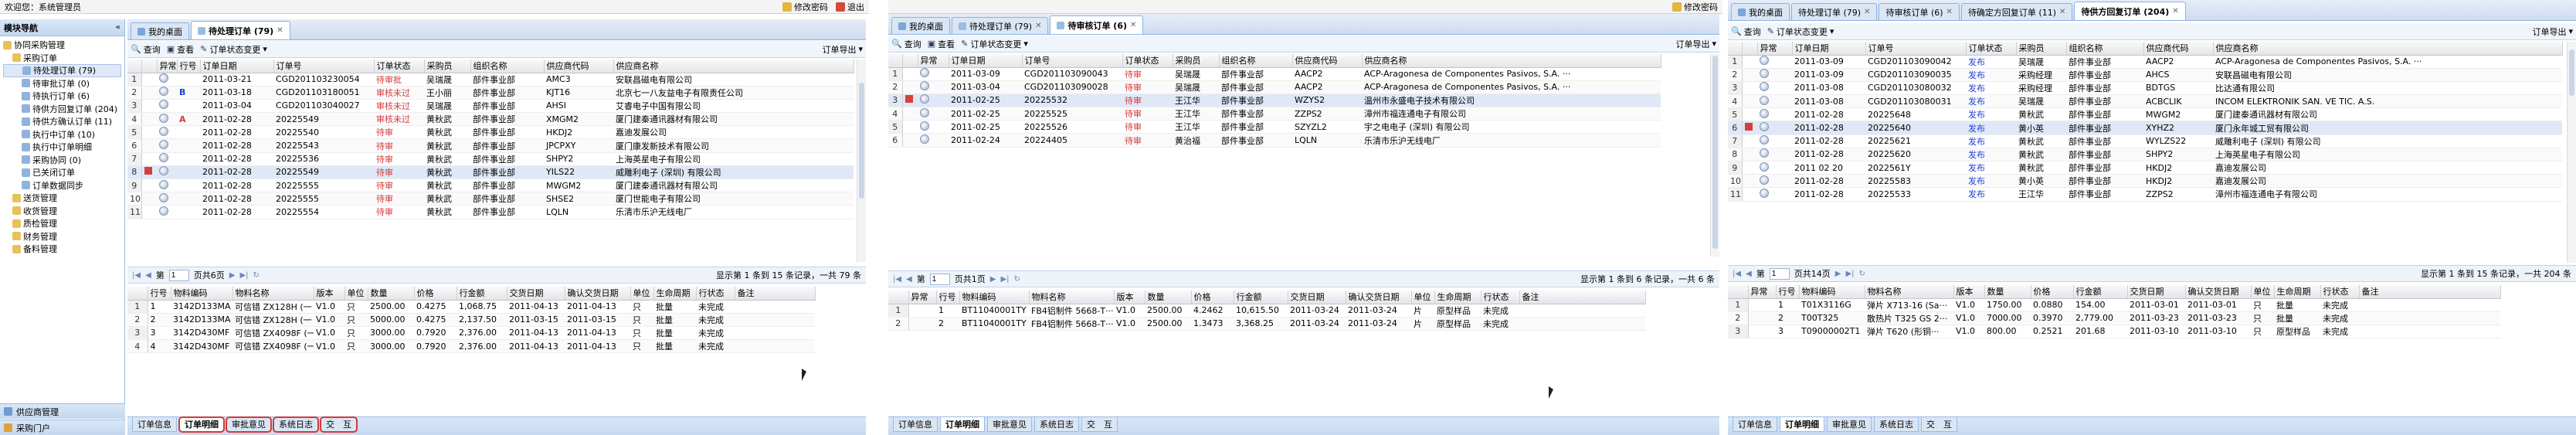 Image resolution: width=2576 pixels, height=435 pixels. I want to click on tab-pending-orders: 待处理订单 (79) ✕, so click(1834, 11).